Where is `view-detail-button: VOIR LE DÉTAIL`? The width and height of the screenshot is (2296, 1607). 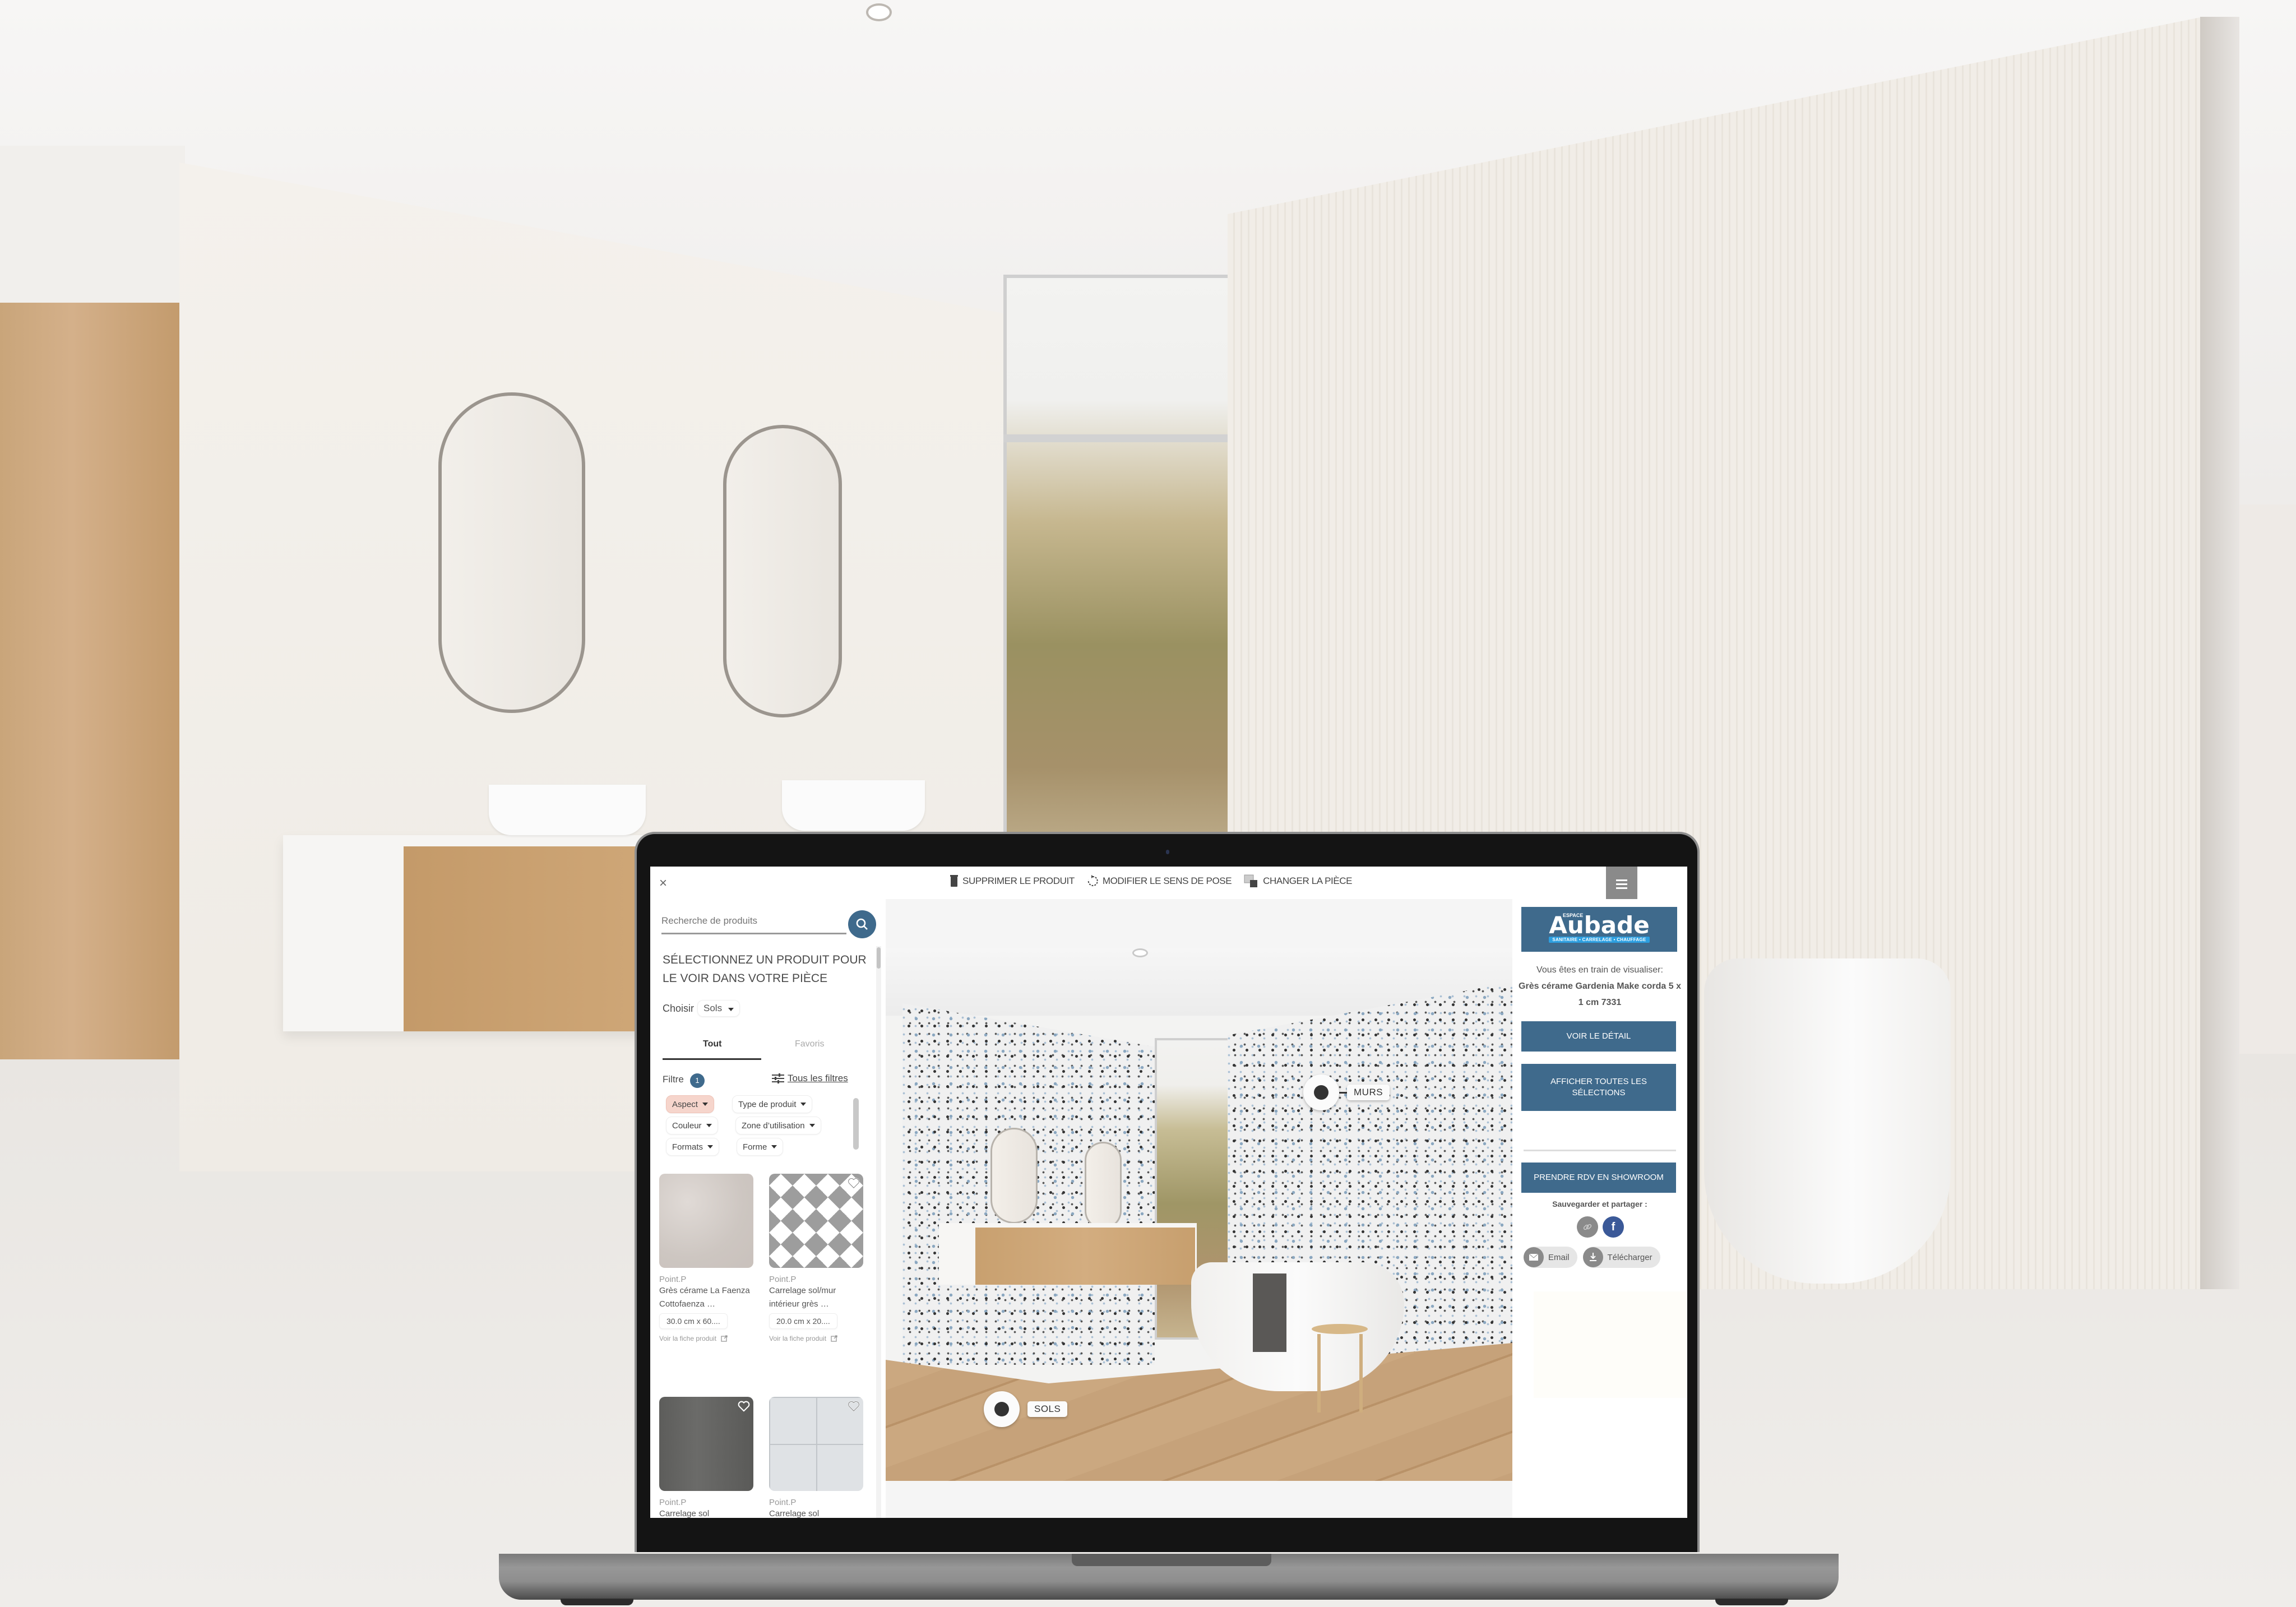
view-detail-button: VOIR LE DÉTAIL is located at coordinates (1598, 1036).